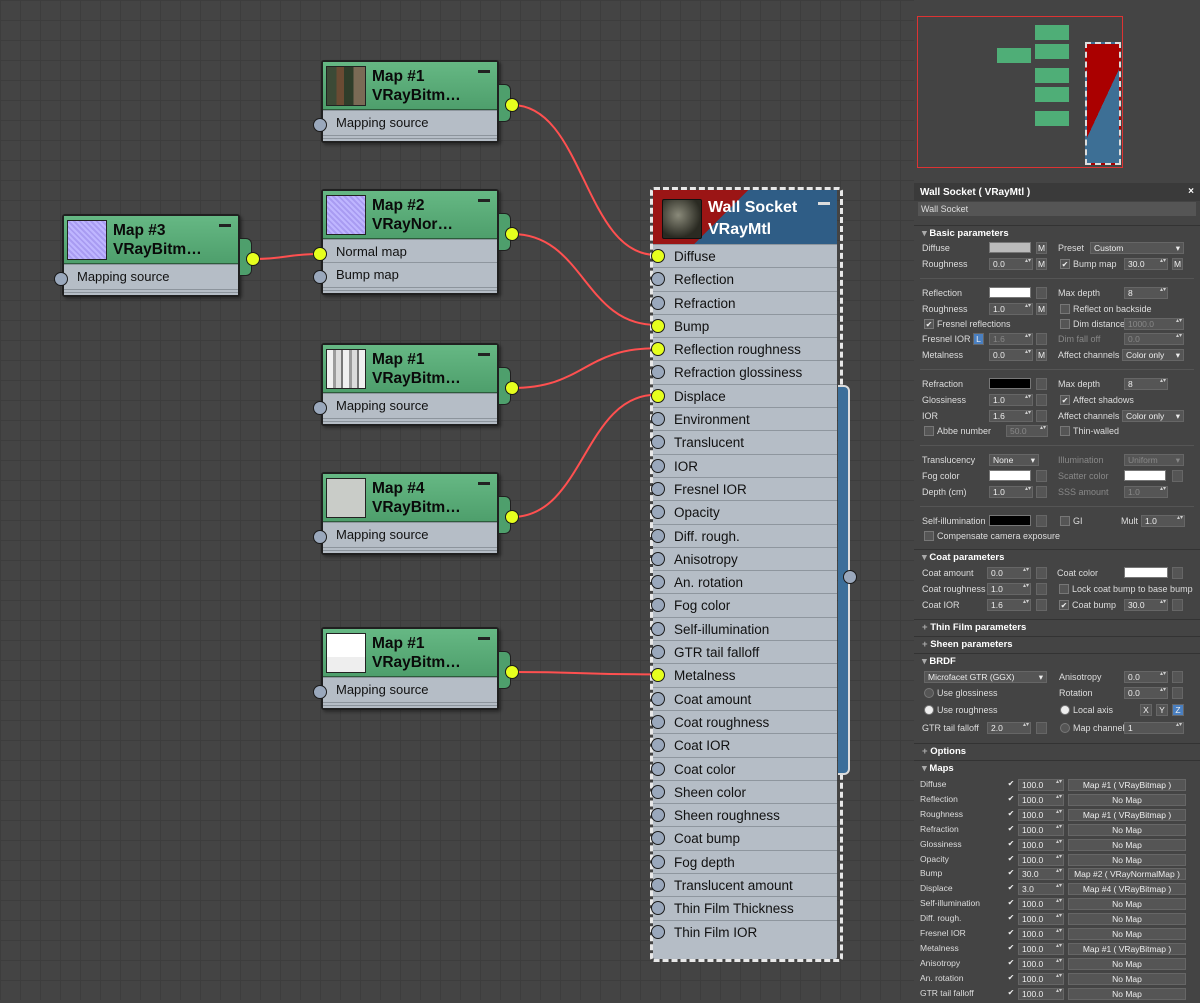 The width and height of the screenshot is (1200, 1003). I want to click on input-slot: Normal map, so click(410, 250).